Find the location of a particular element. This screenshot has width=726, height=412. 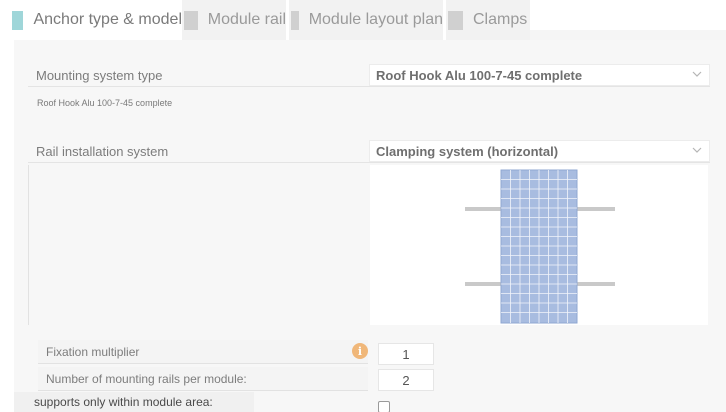

mounting-rails-input: 2 is located at coordinates (406, 380).